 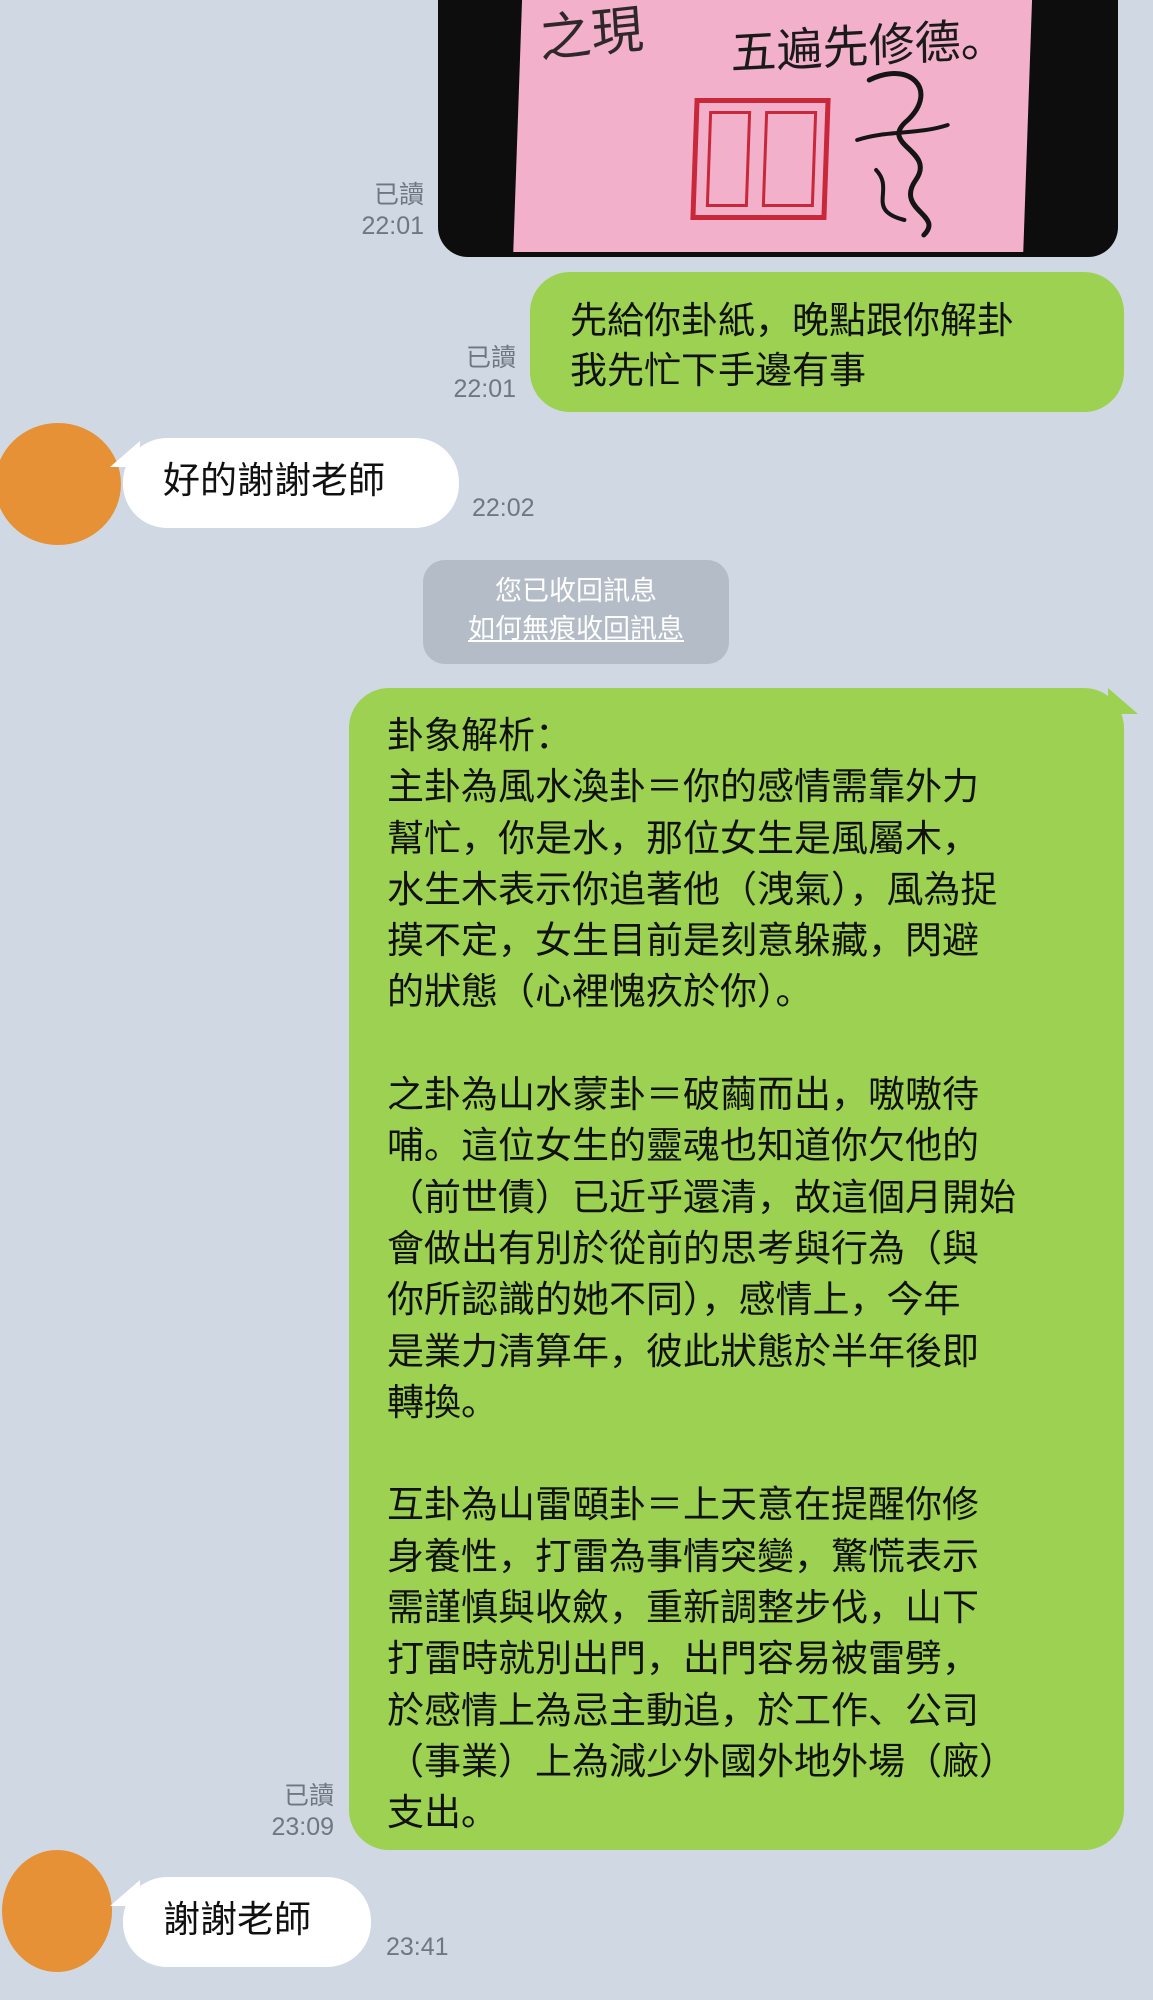 I want to click on timestamp: 23:09, so click(x=302, y=1827).